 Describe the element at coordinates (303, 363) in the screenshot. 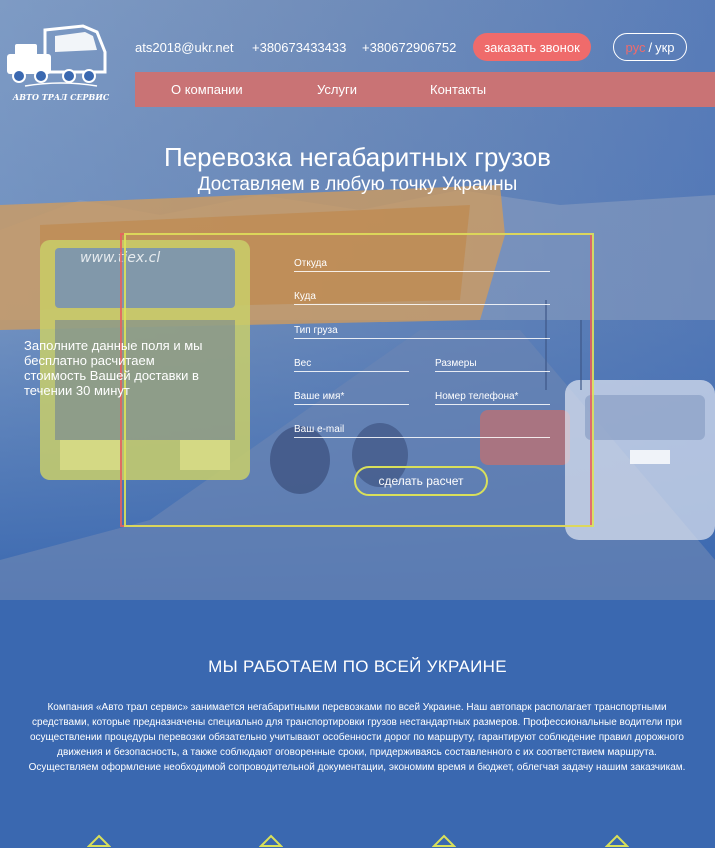

I see `weight-field-label: Вес` at that location.